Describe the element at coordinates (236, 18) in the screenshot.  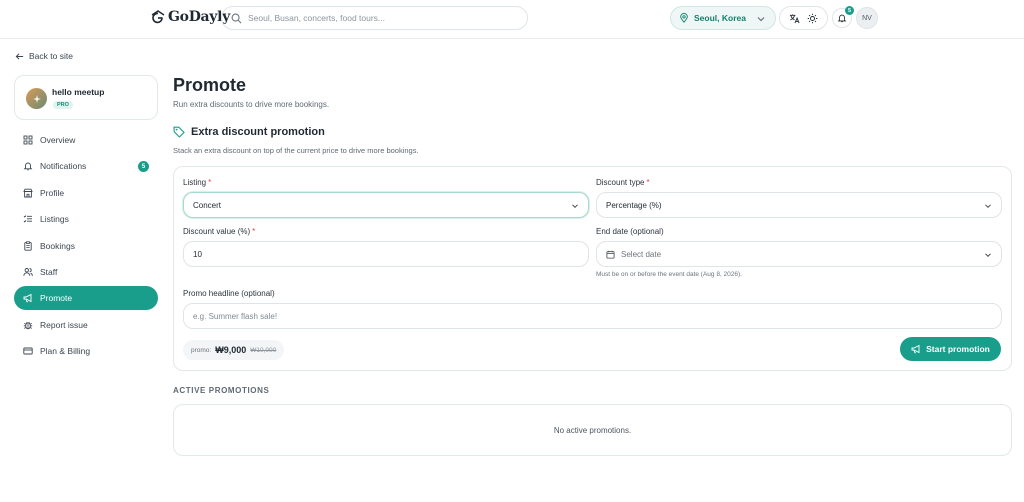
I see `search-icon` at that location.